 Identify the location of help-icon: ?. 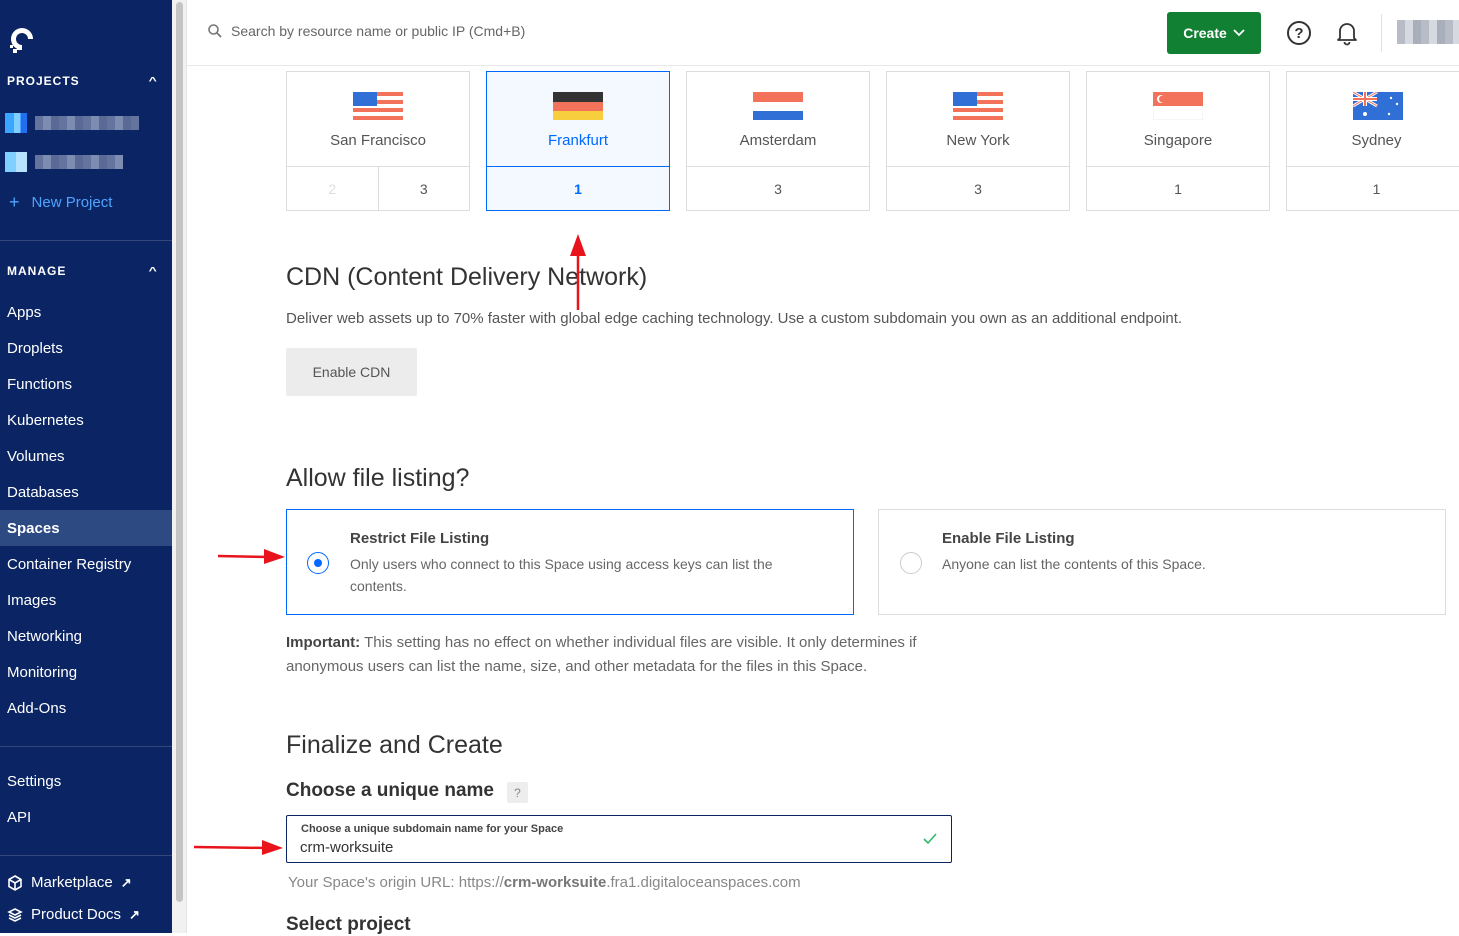
(1299, 33).